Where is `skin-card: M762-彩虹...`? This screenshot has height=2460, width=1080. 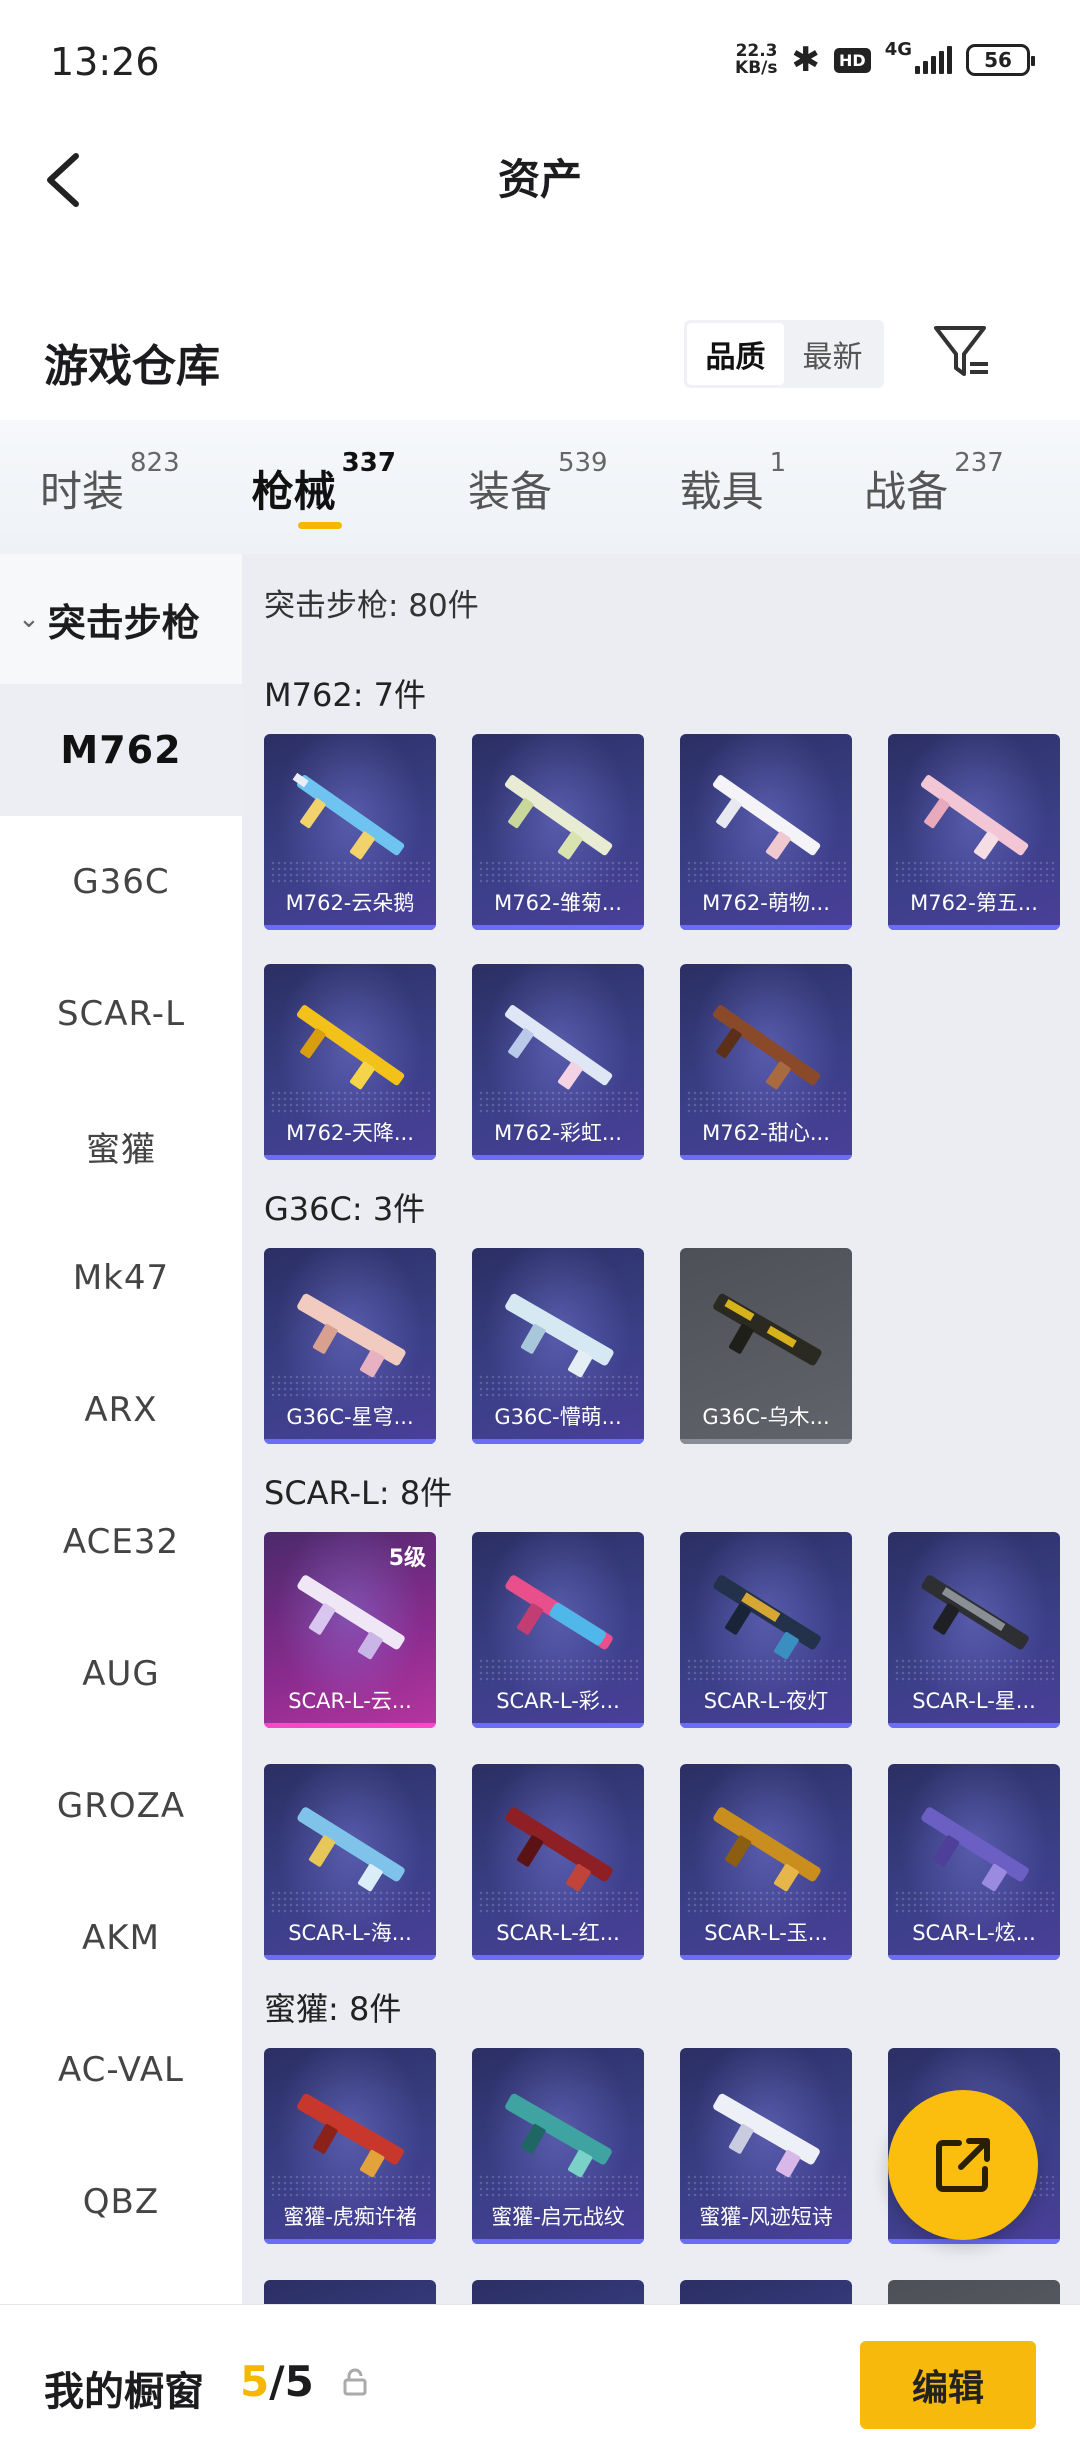
skin-card: M762-彩虹... is located at coordinates (558, 1062).